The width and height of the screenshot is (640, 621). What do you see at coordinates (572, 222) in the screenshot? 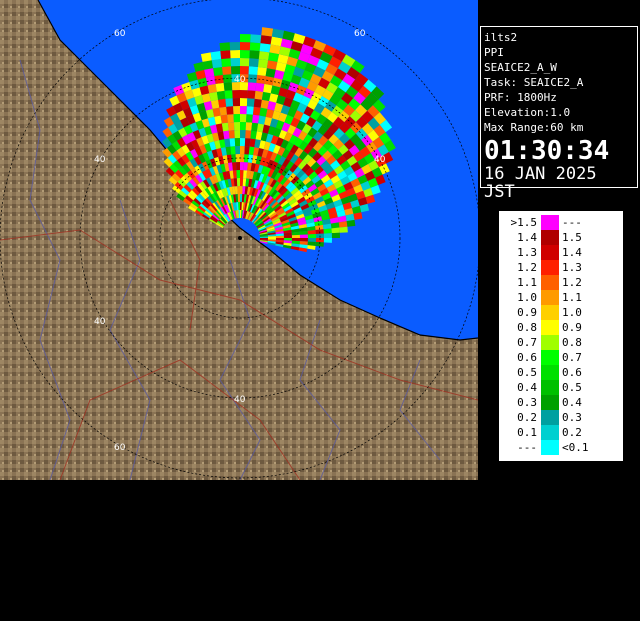
I see `legend-upper-bound: ---` at bounding box center [572, 222].